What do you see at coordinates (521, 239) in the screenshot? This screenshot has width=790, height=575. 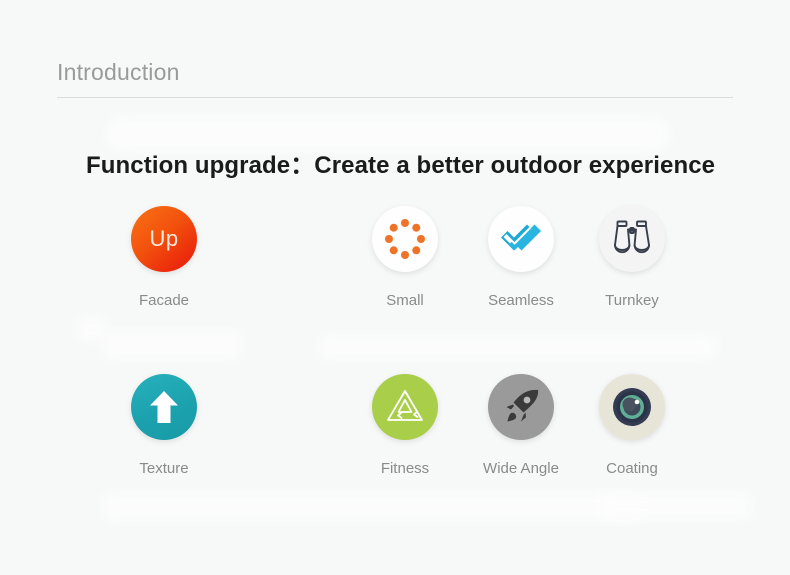 I see `double-check-icon` at bounding box center [521, 239].